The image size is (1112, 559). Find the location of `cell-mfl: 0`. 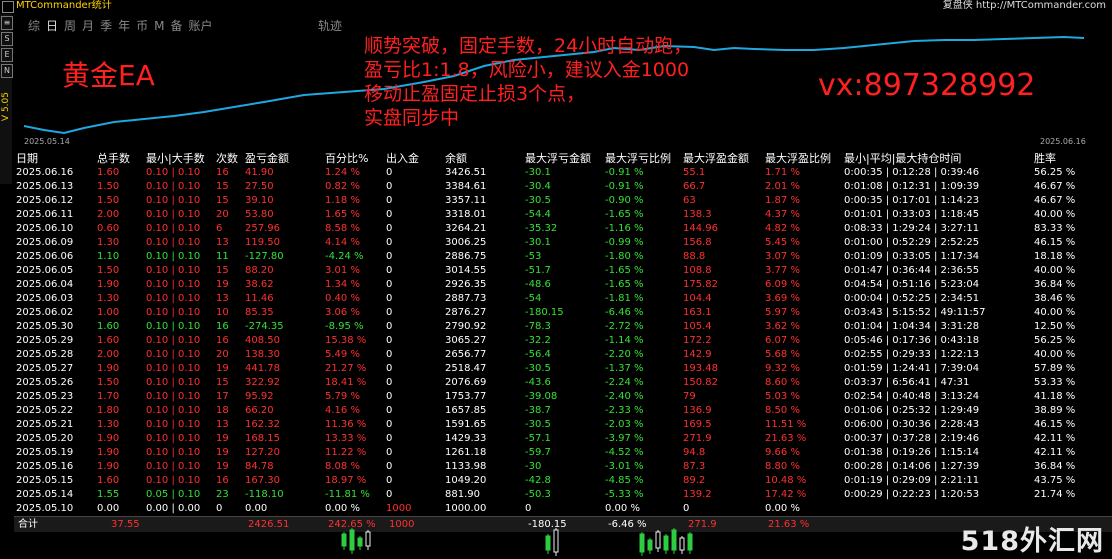

cell-mfl: 0 is located at coordinates (528, 508).